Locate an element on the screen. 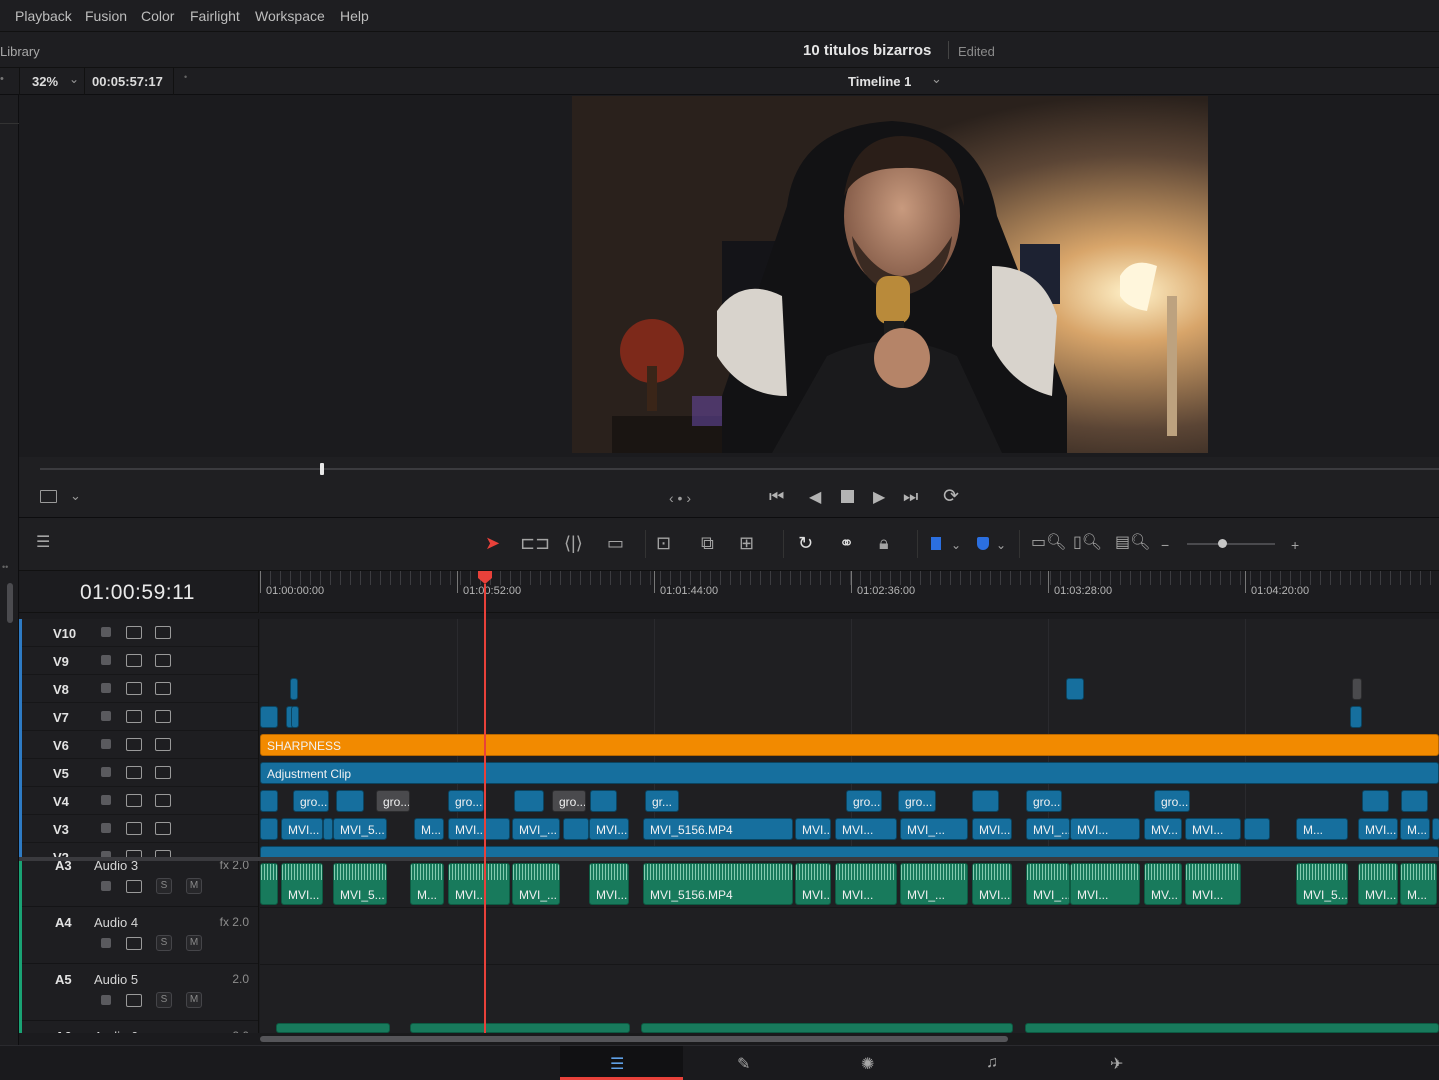  dynamic-trim-icon: ⟨|⟩ is located at coordinates (573, 543).